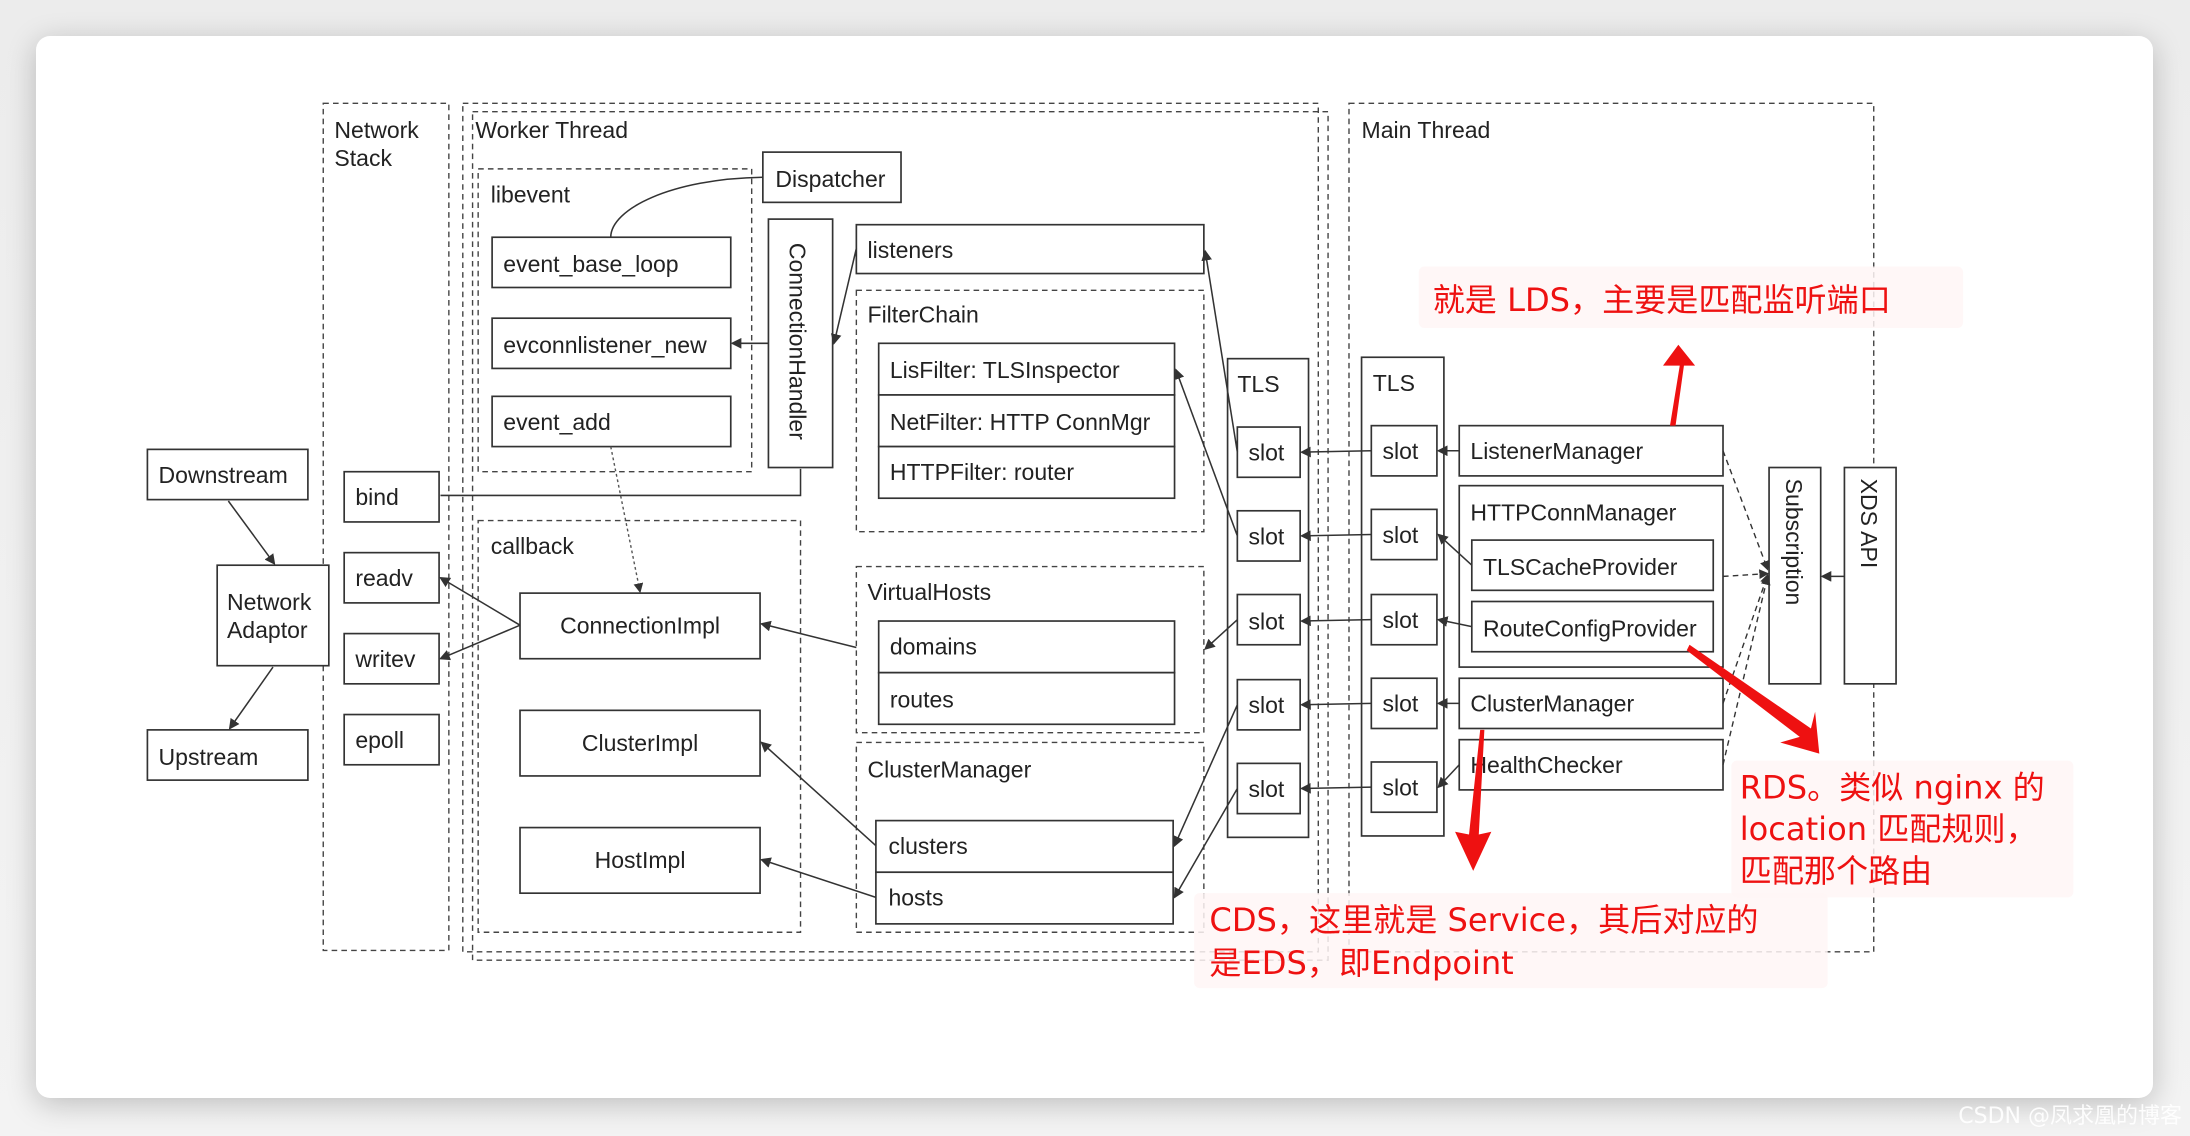  What do you see at coordinates (1400, 620) in the screenshot?
I see `main-slot-3-label: slot` at bounding box center [1400, 620].